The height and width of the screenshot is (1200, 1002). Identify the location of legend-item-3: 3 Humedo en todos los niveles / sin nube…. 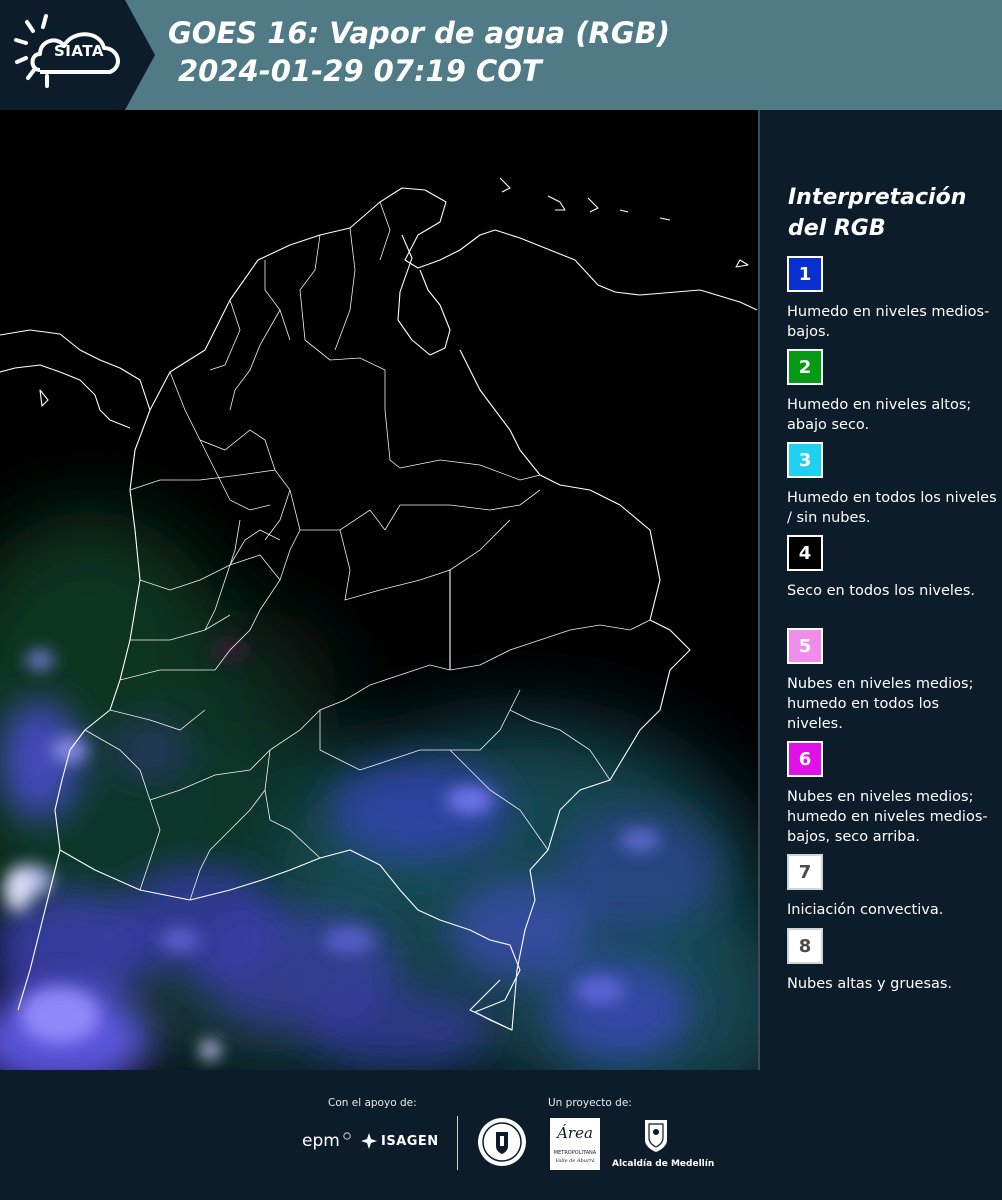
(892, 485).